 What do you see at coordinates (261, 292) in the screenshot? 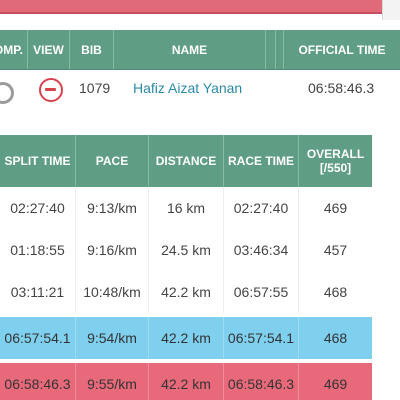
I see `race-time: 06:57:55` at bounding box center [261, 292].